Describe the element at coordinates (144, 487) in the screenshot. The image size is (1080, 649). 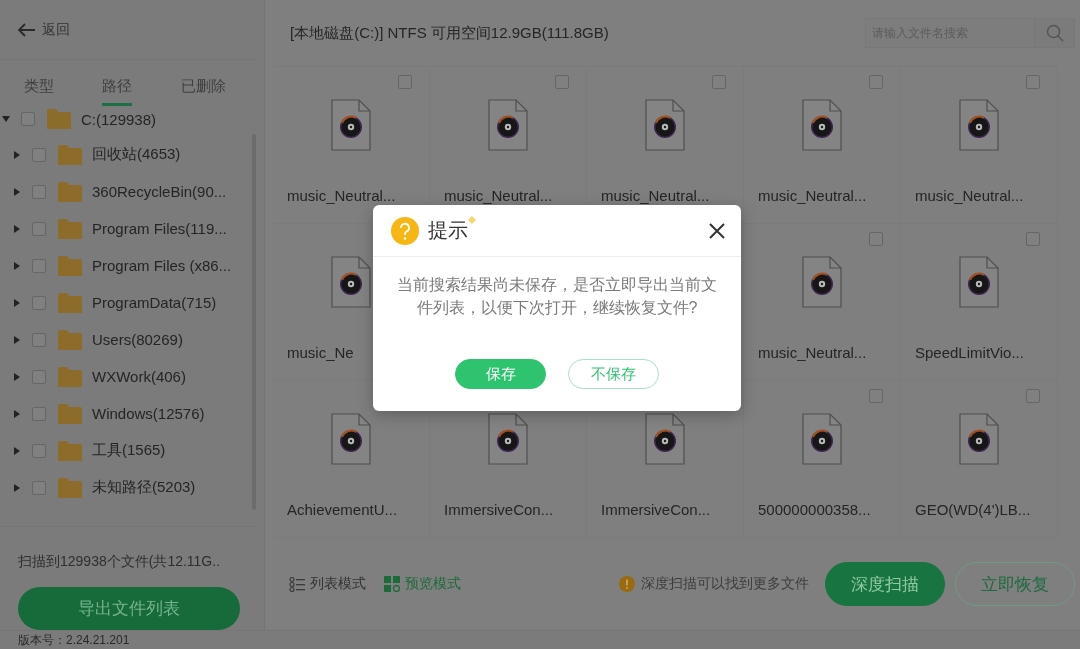
I see `folder-name: 未知路径(5203)` at that location.